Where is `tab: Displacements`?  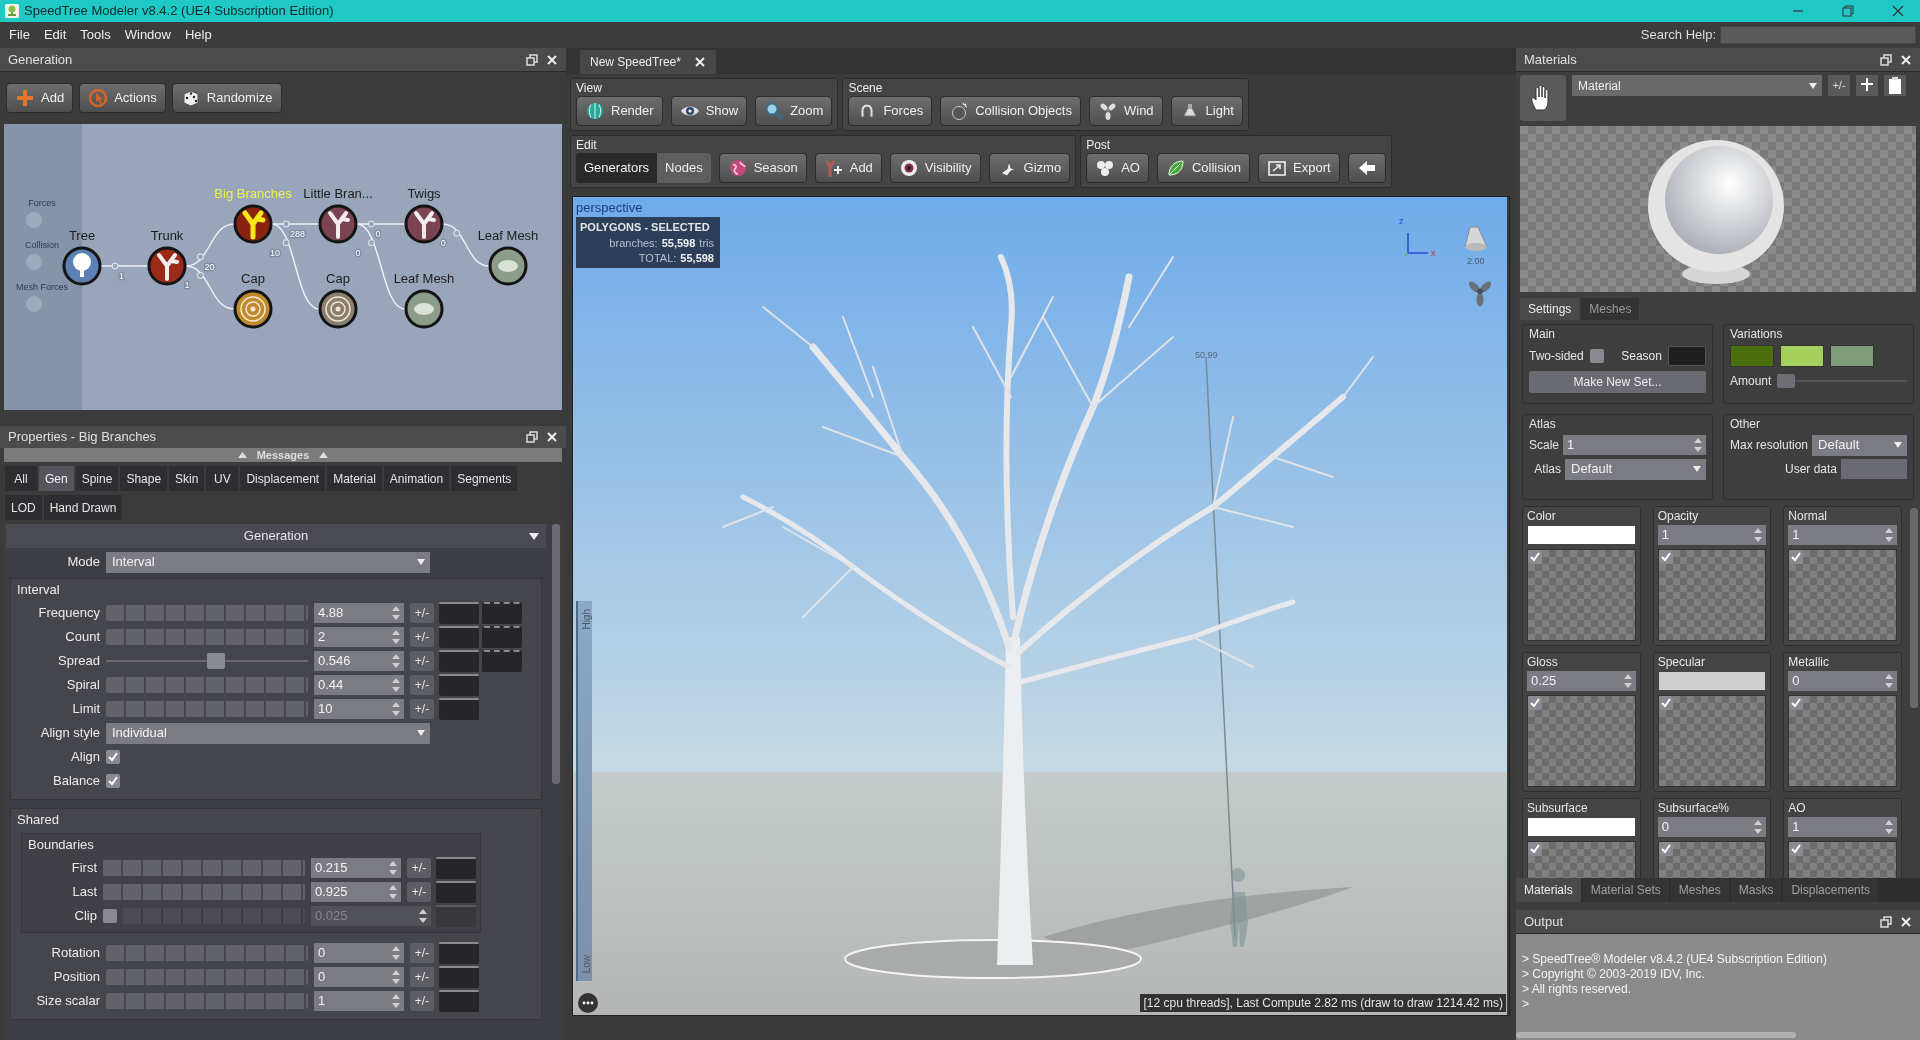 tab: Displacements is located at coordinates (1831, 890).